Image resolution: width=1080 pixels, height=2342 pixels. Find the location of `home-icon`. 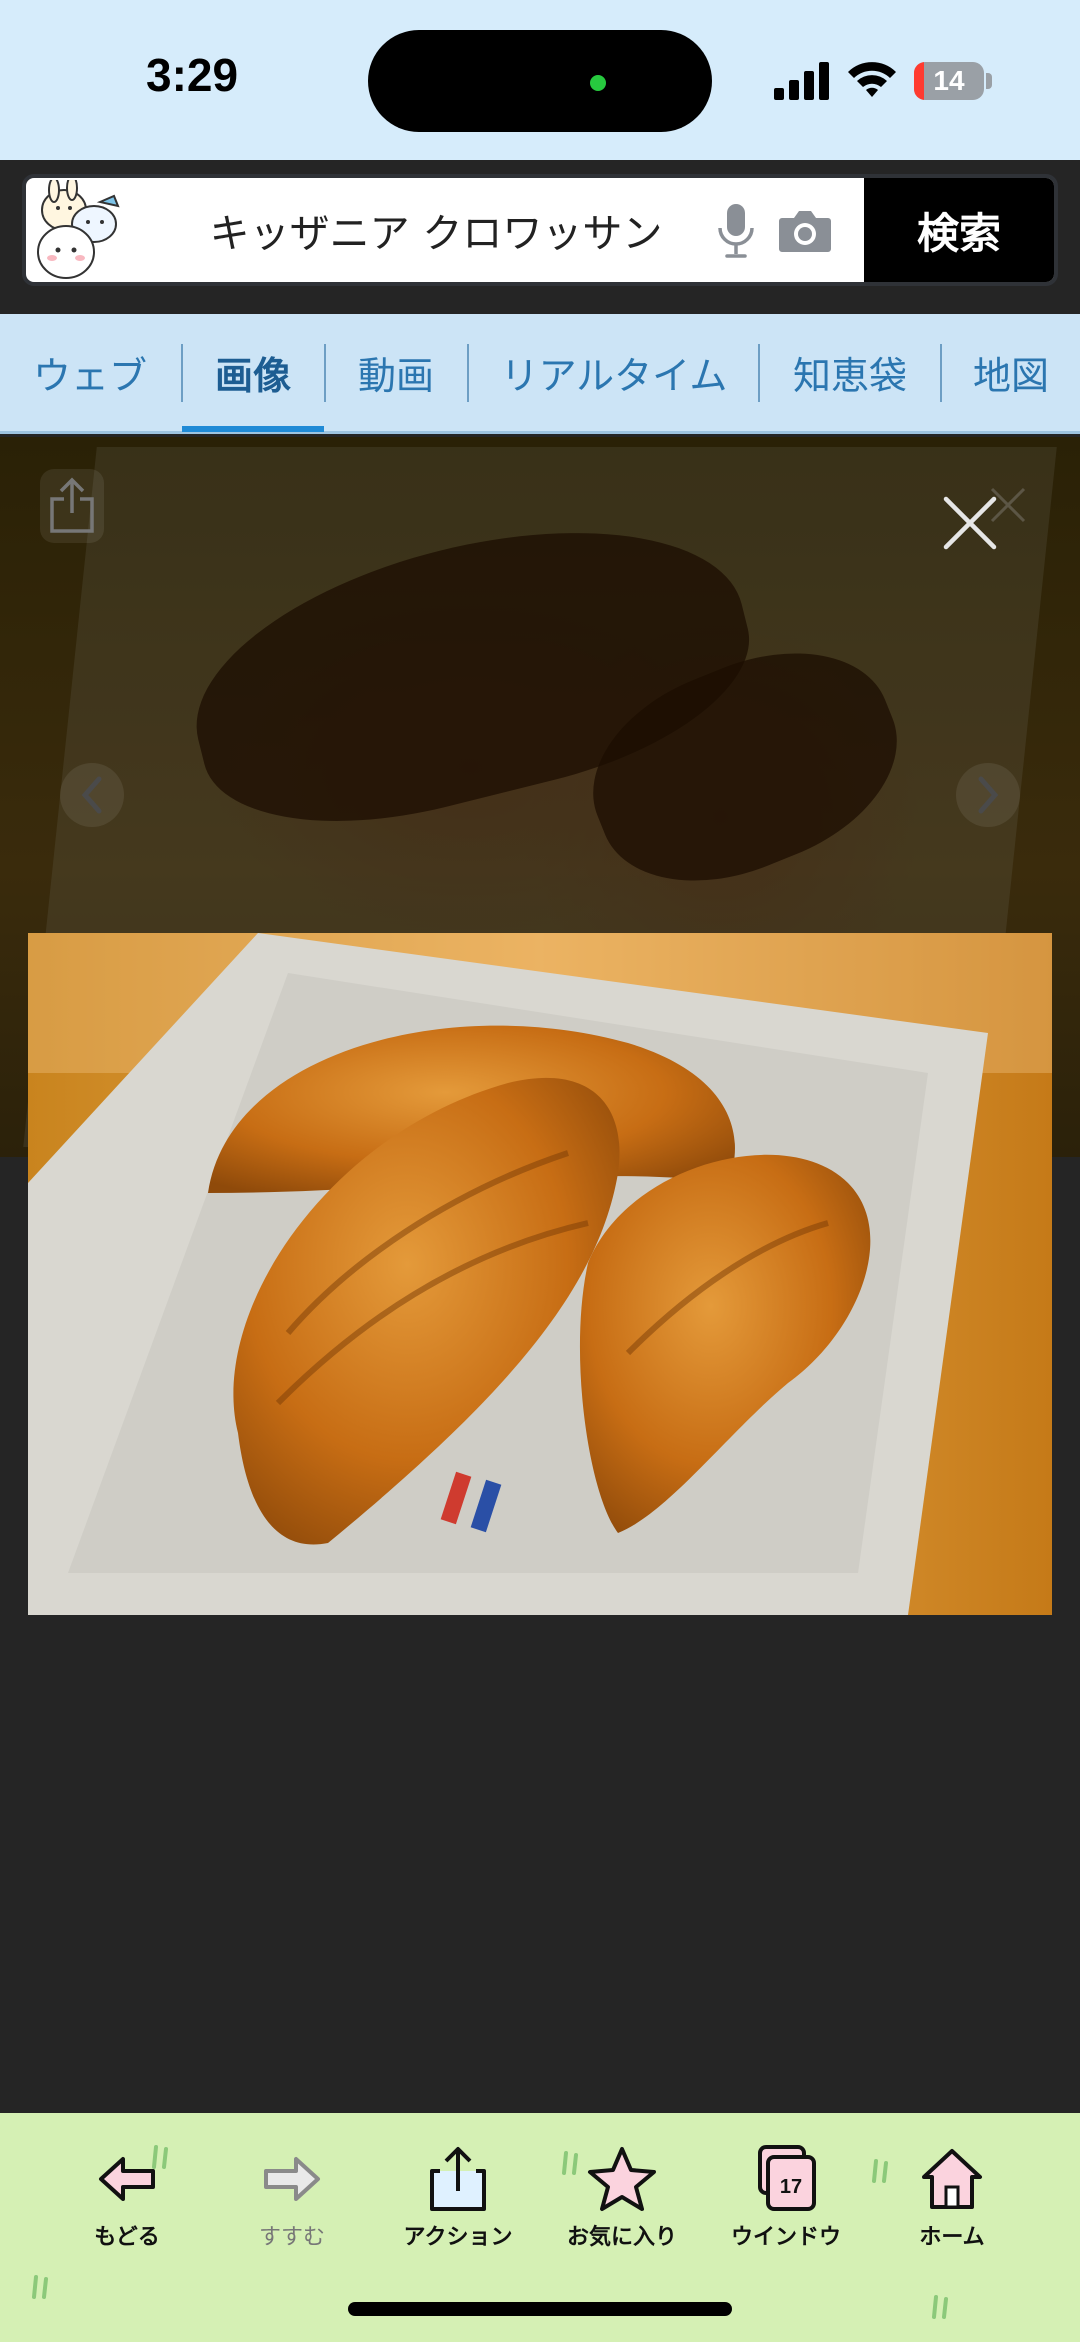

home-icon is located at coordinates (952, 2179).